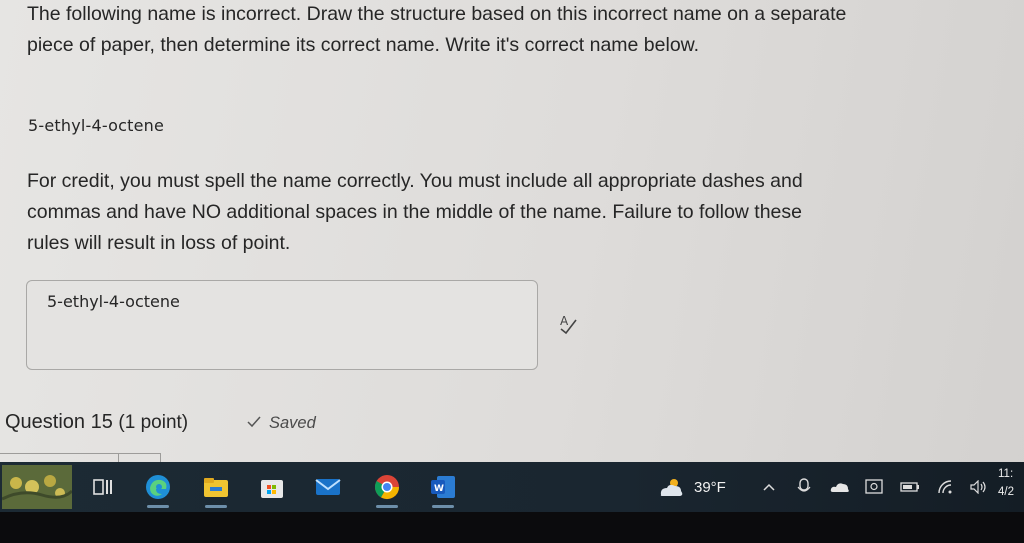  What do you see at coordinates (153, 422) in the screenshot?
I see `question-15-points: (1 point)` at bounding box center [153, 422].